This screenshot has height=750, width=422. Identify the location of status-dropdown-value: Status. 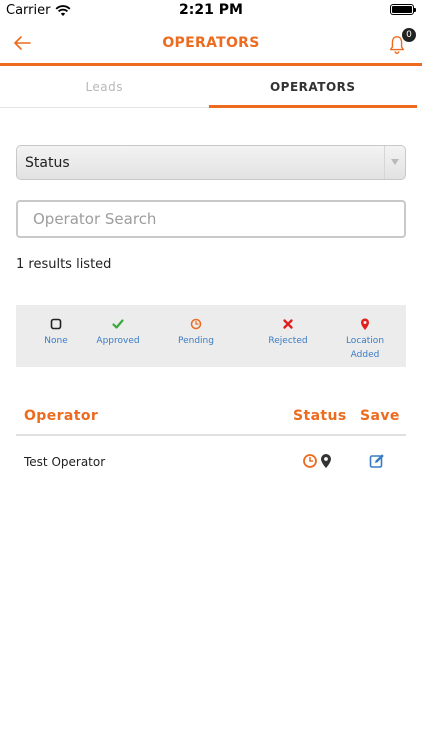
(47, 163).